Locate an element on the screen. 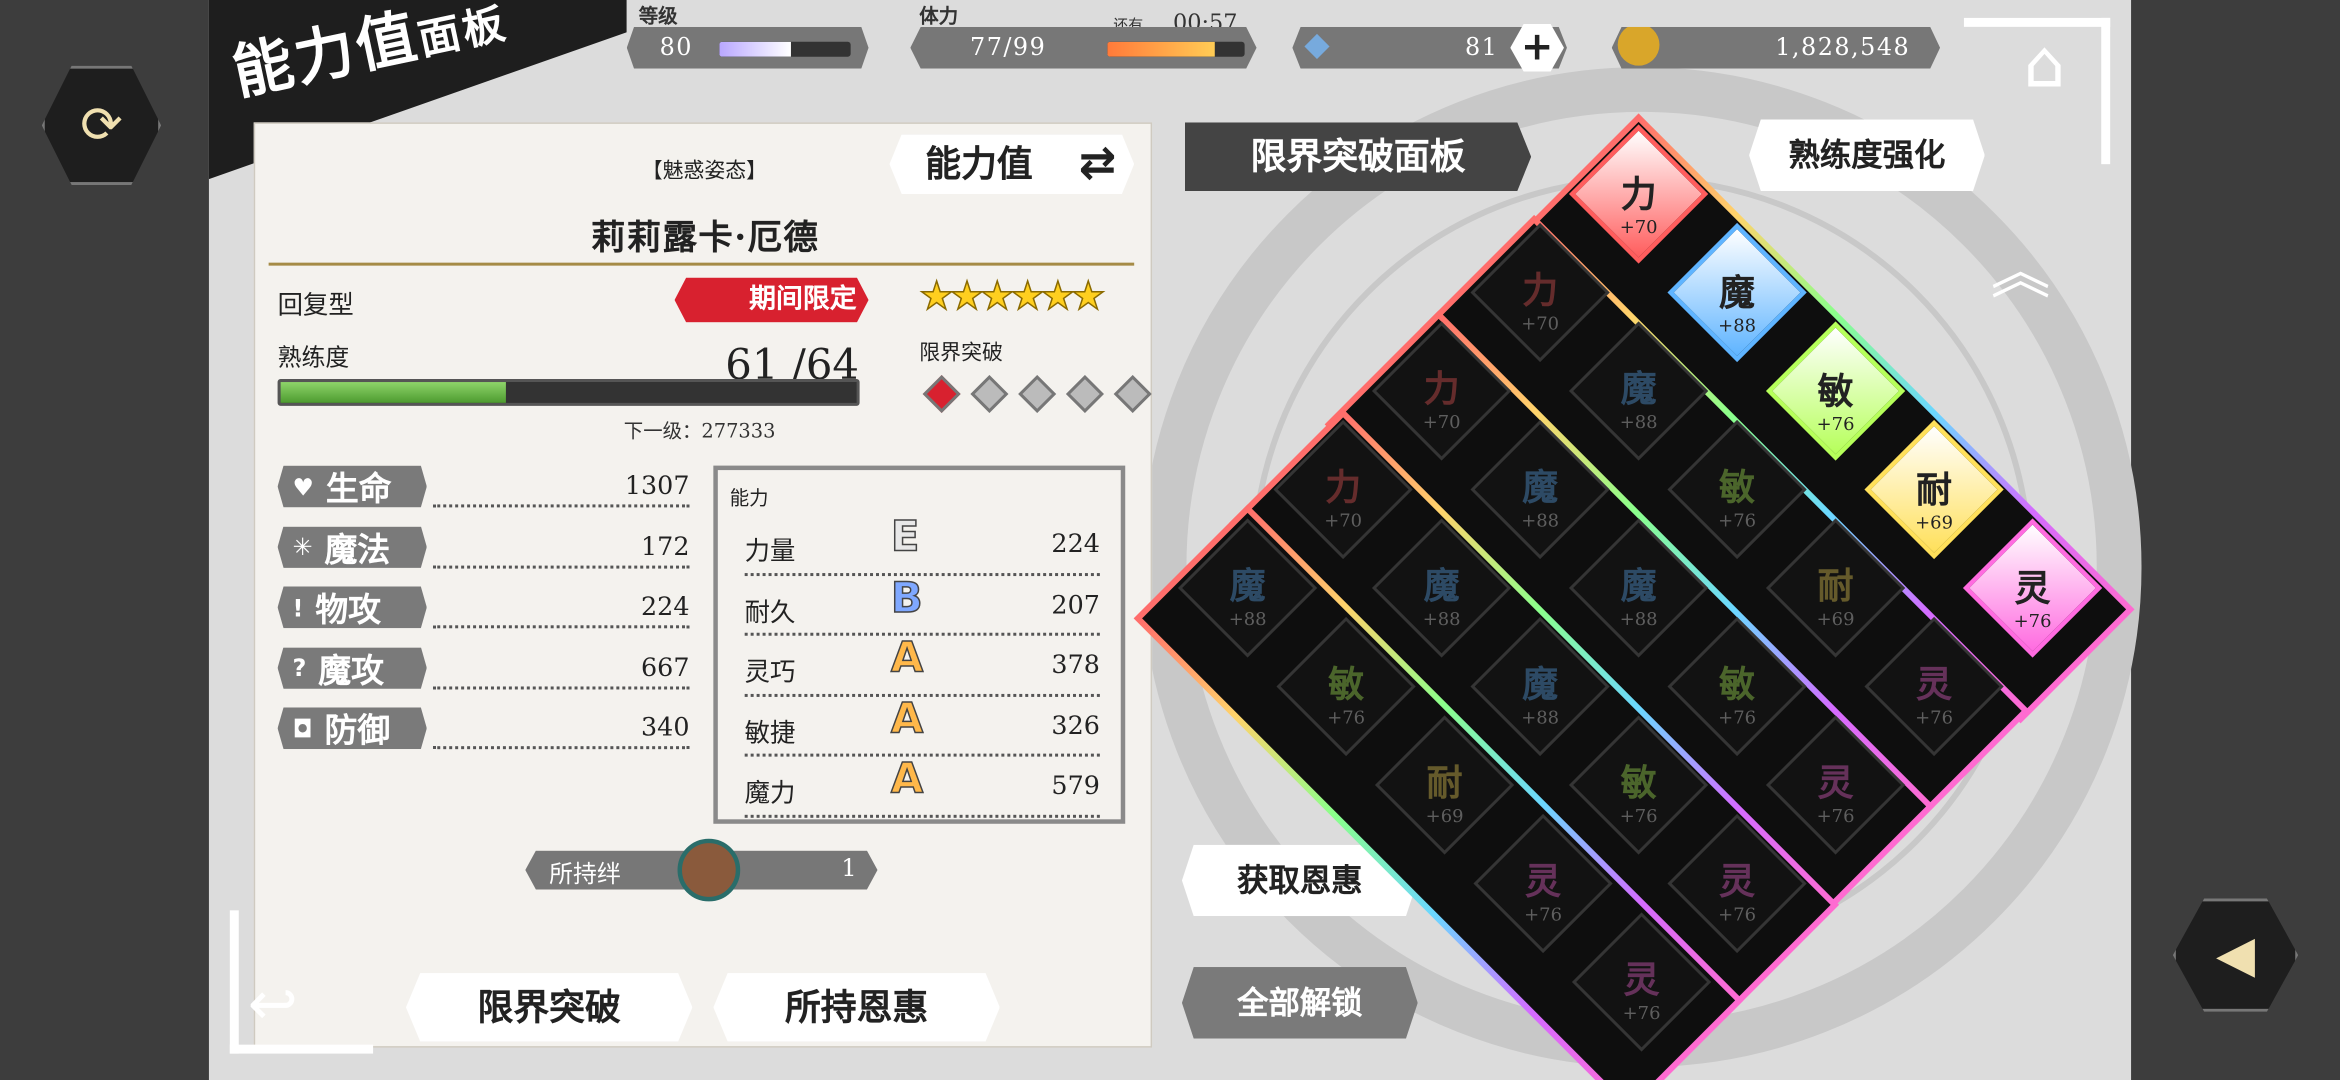 The image size is (2340, 1080). grid-cell: 力 +70 is located at coordinates (1638, 194).